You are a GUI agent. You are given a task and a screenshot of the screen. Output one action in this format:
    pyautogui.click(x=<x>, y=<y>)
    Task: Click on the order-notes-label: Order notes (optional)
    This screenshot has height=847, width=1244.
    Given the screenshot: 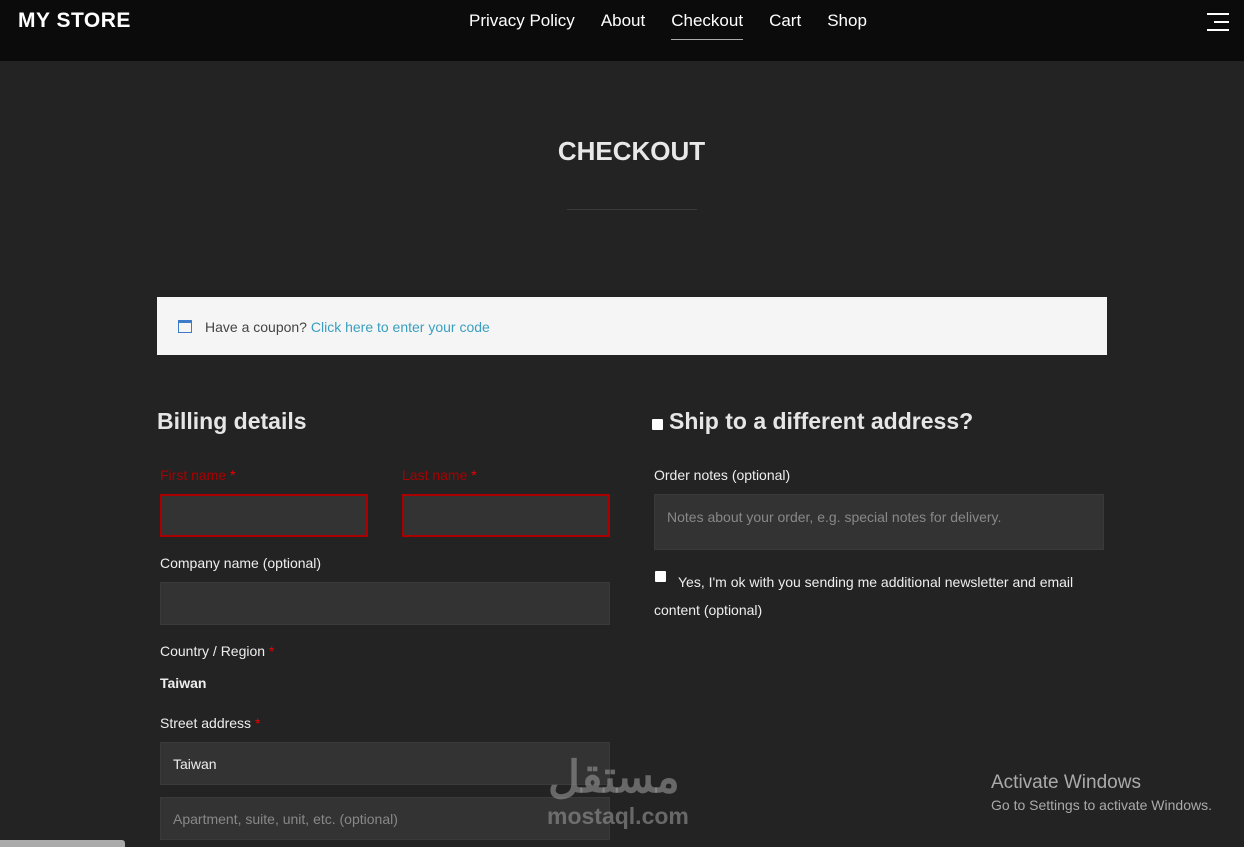 What is the action you would take?
    pyautogui.click(x=722, y=475)
    